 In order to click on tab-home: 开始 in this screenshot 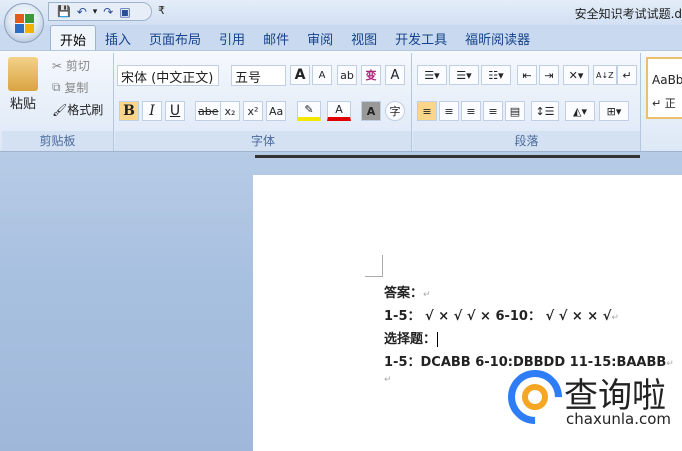, I will do `click(73, 37)`.